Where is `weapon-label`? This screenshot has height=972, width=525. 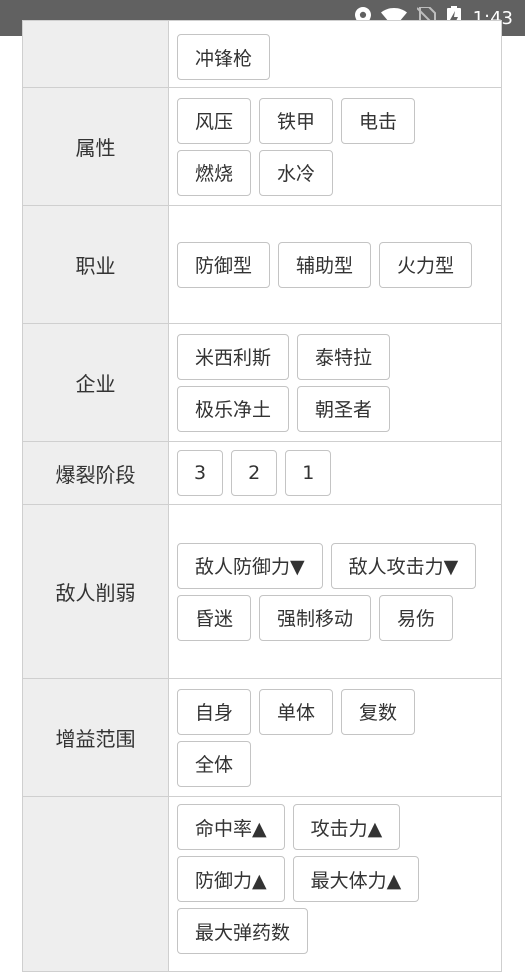 weapon-label is located at coordinates (95, 54).